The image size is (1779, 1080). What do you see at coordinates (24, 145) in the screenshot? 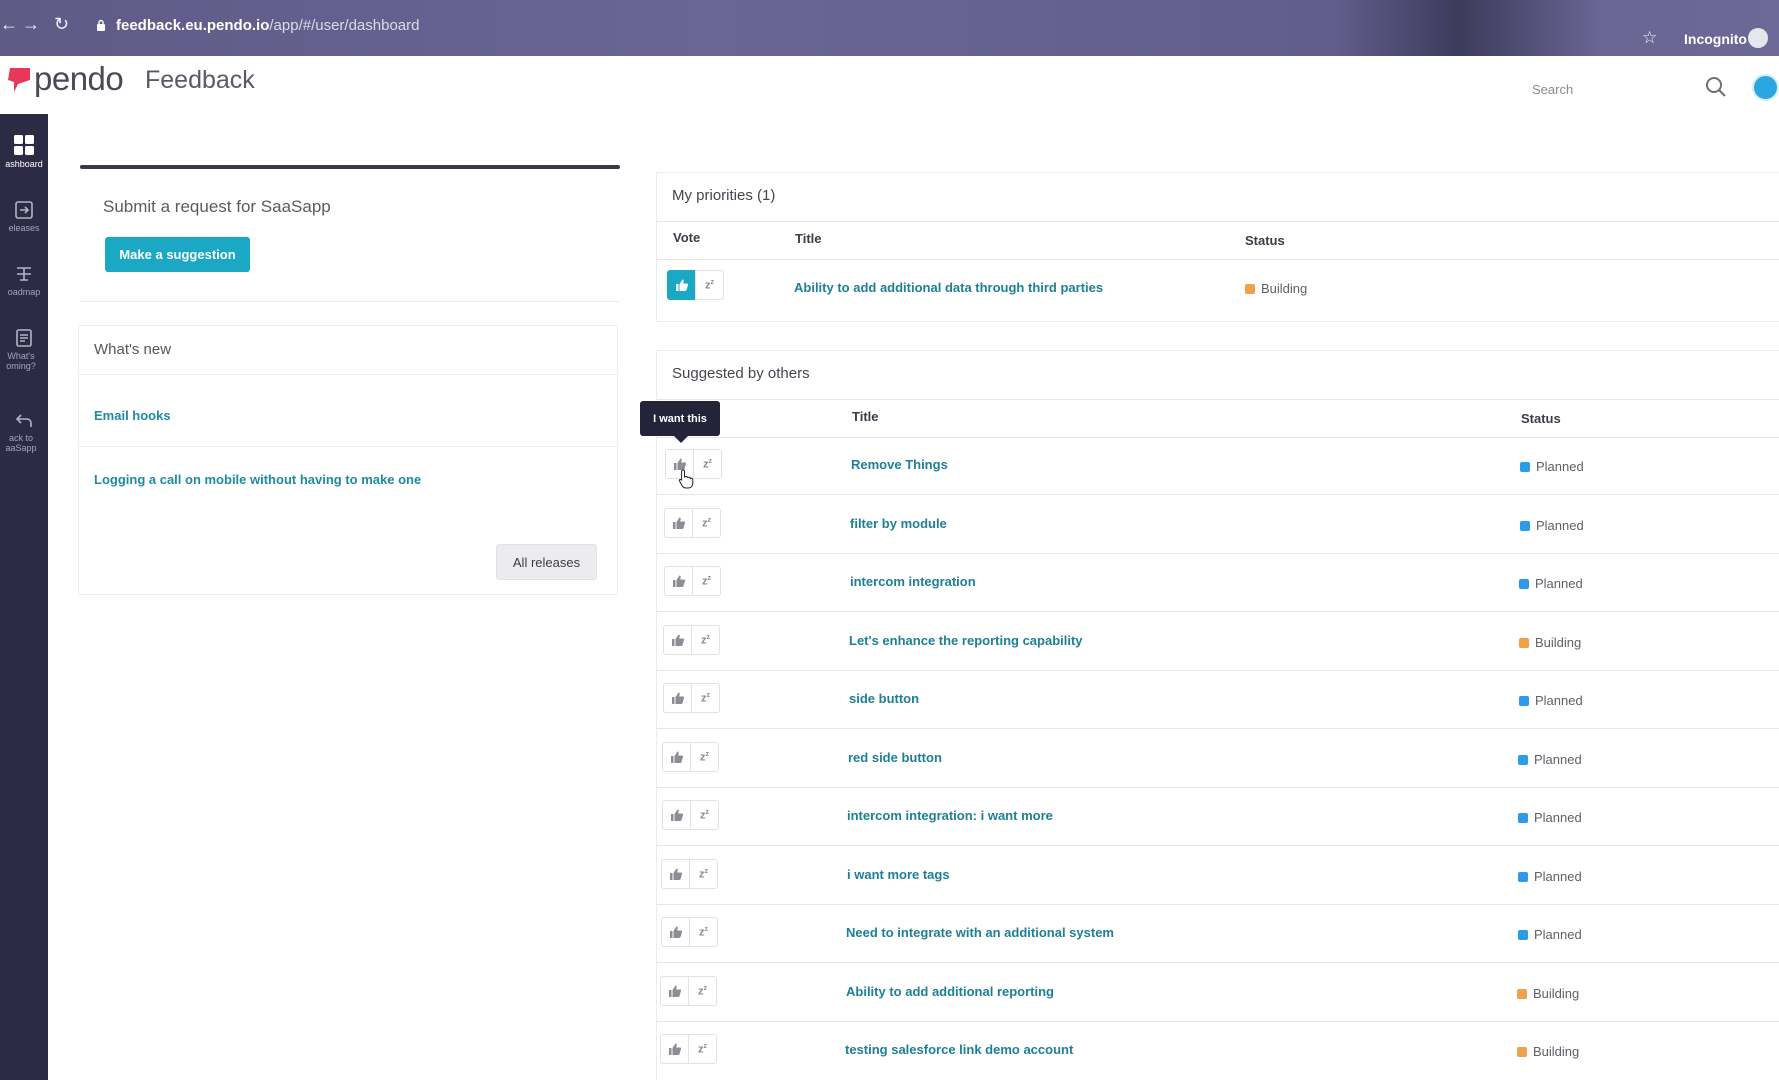
I see `dashboard-icon` at bounding box center [24, 145].